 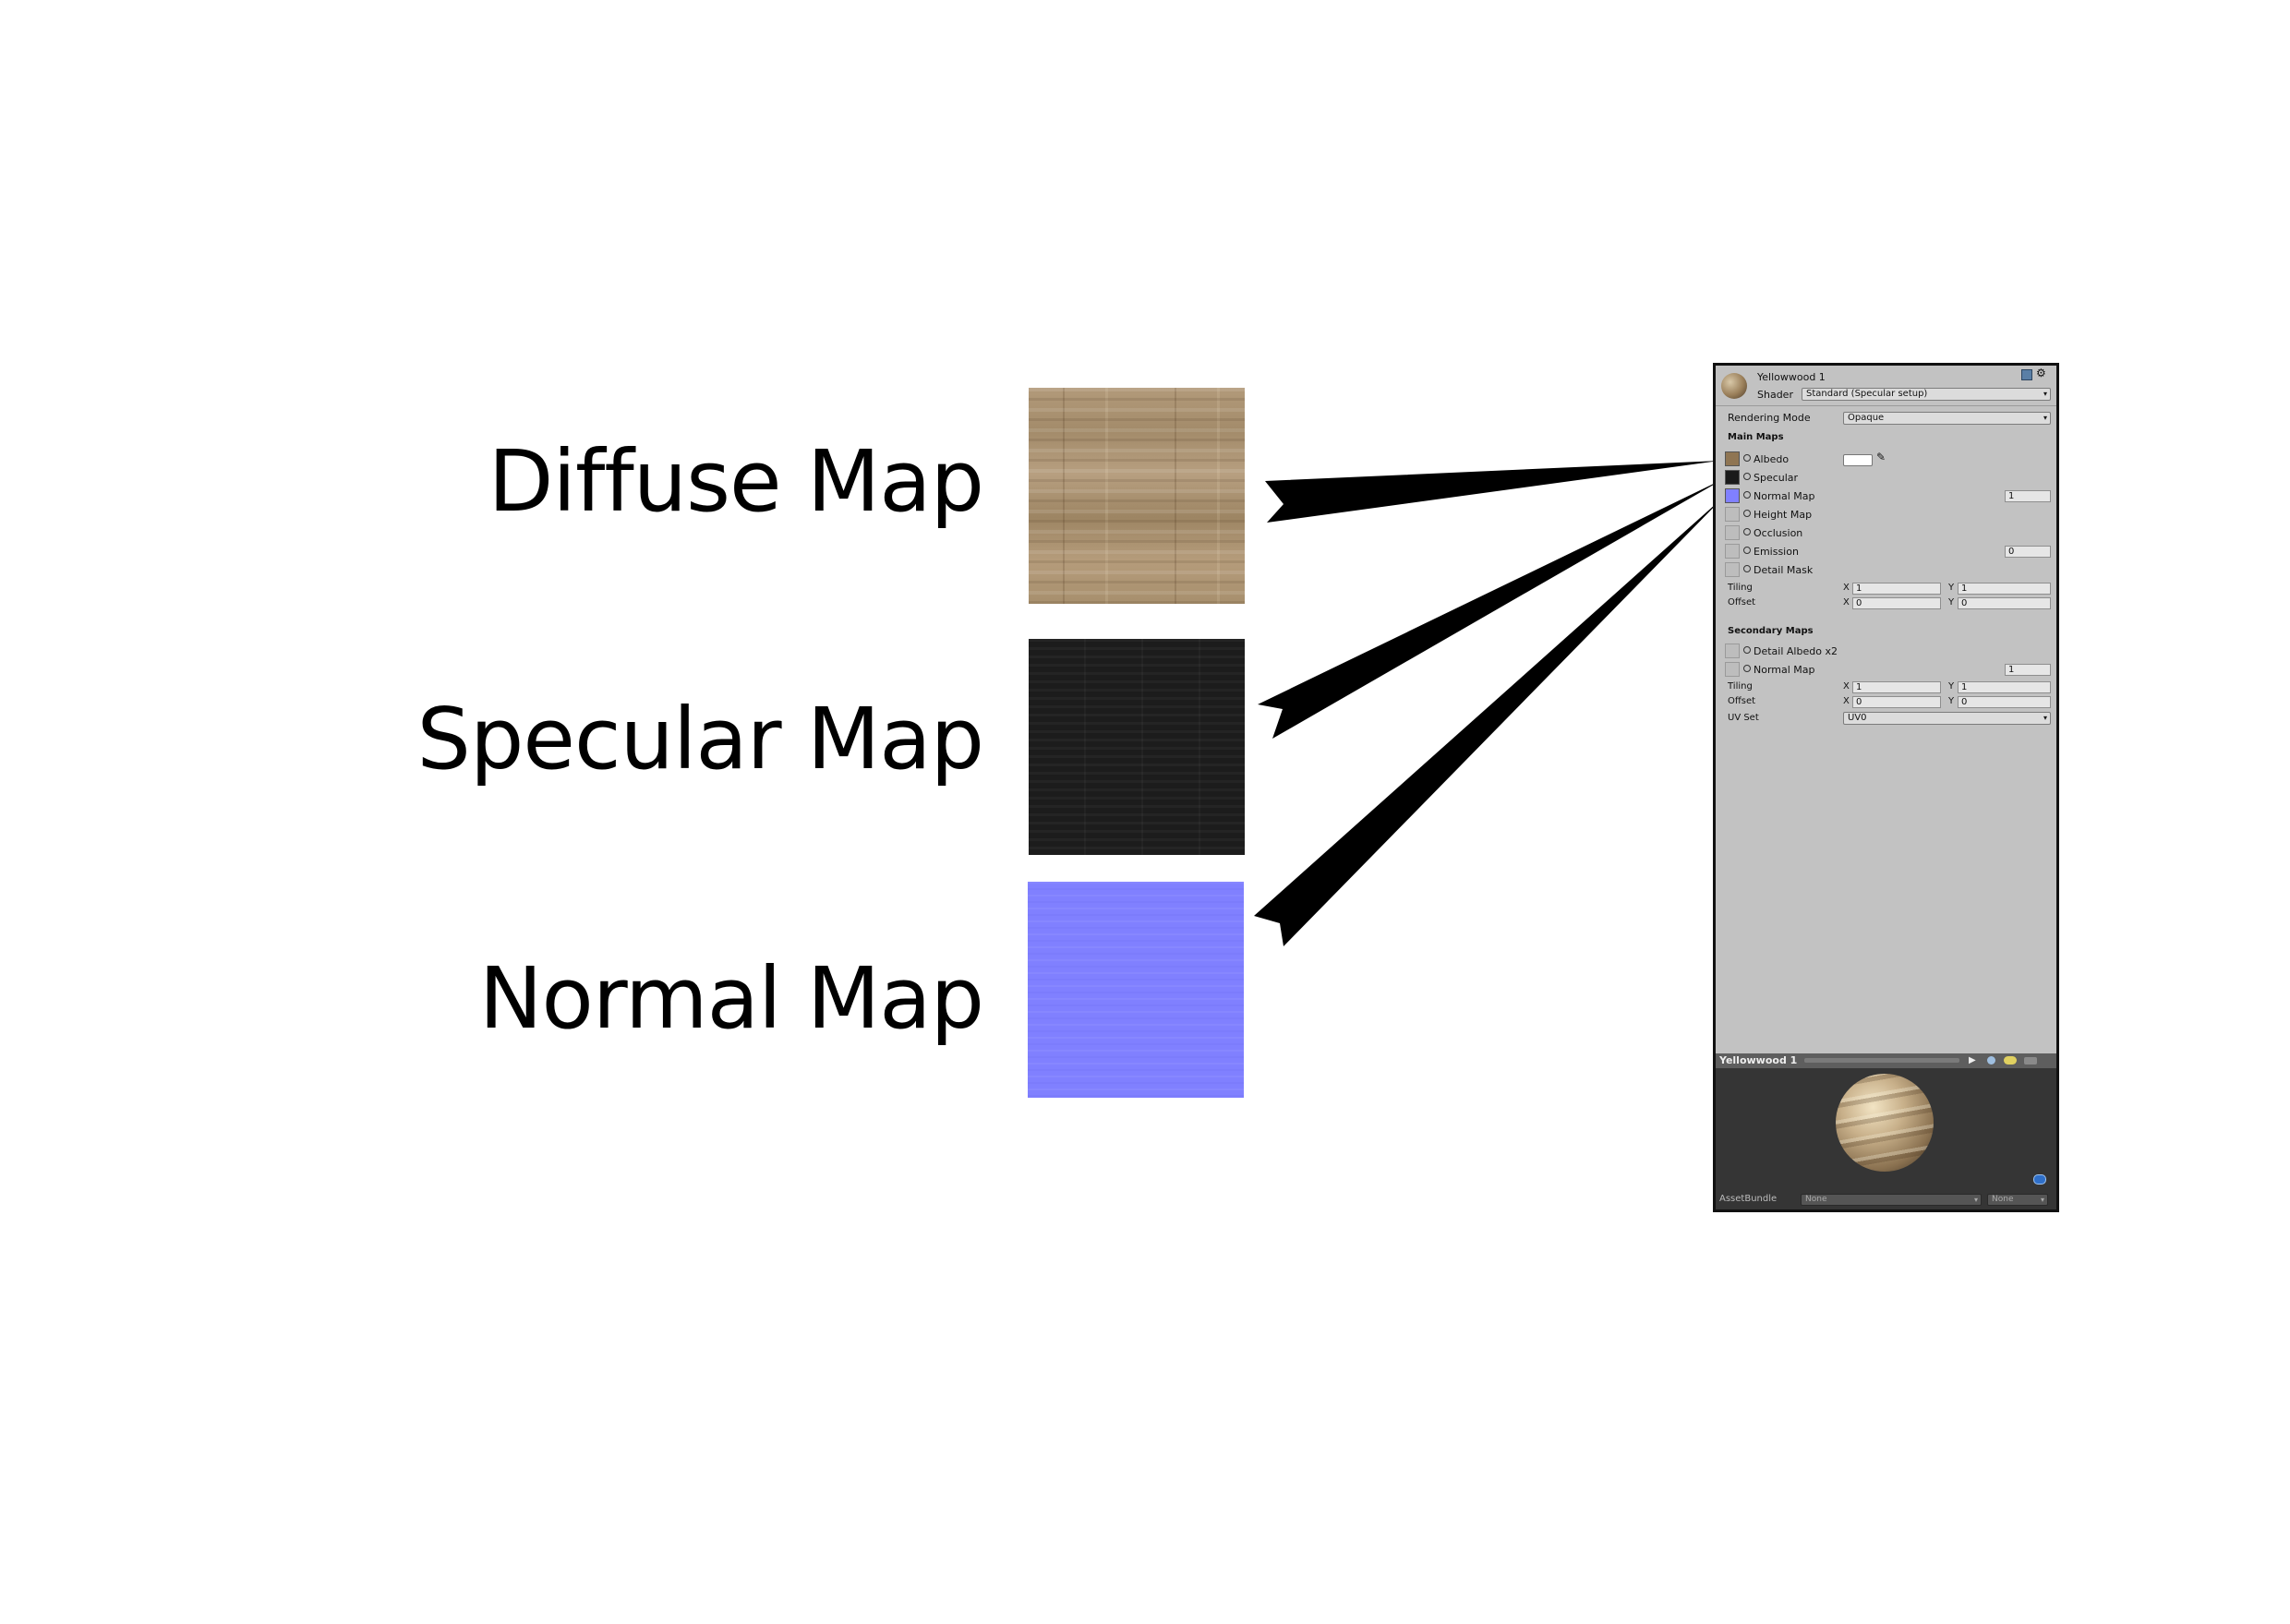 What do you see at coordinates (2041, 373) in the screenshot?
I see `gear-icon: ⚙` at bounding box center [2041, 373].